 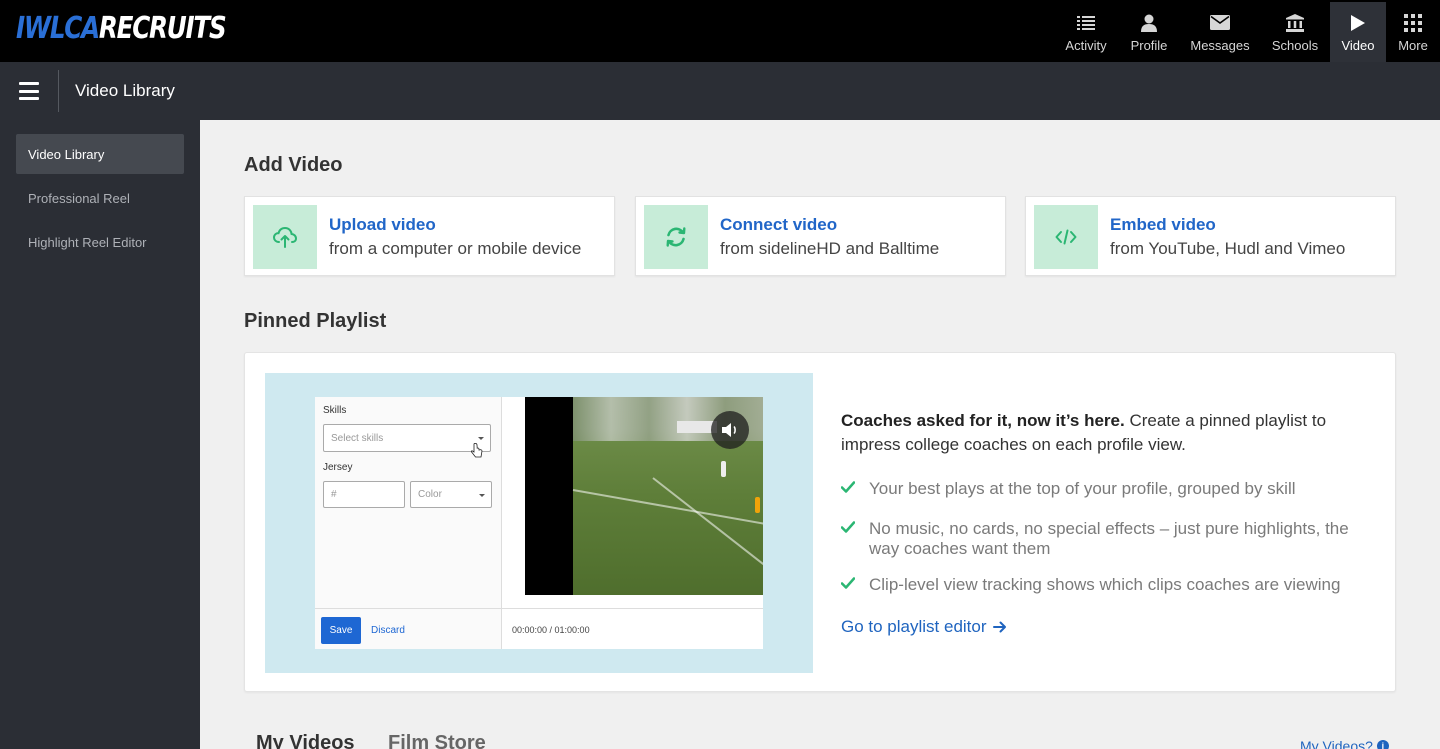 I want to click on nav-label: Activity, so click(x=1086, y=45).